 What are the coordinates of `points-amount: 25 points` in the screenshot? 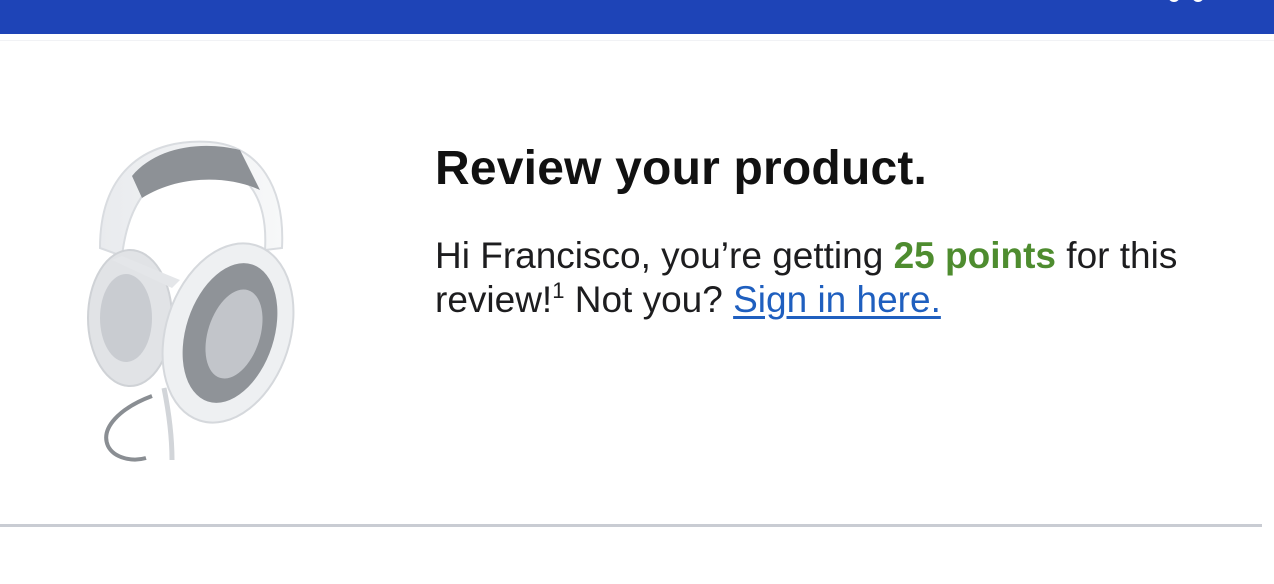 It's located at (975, 255).